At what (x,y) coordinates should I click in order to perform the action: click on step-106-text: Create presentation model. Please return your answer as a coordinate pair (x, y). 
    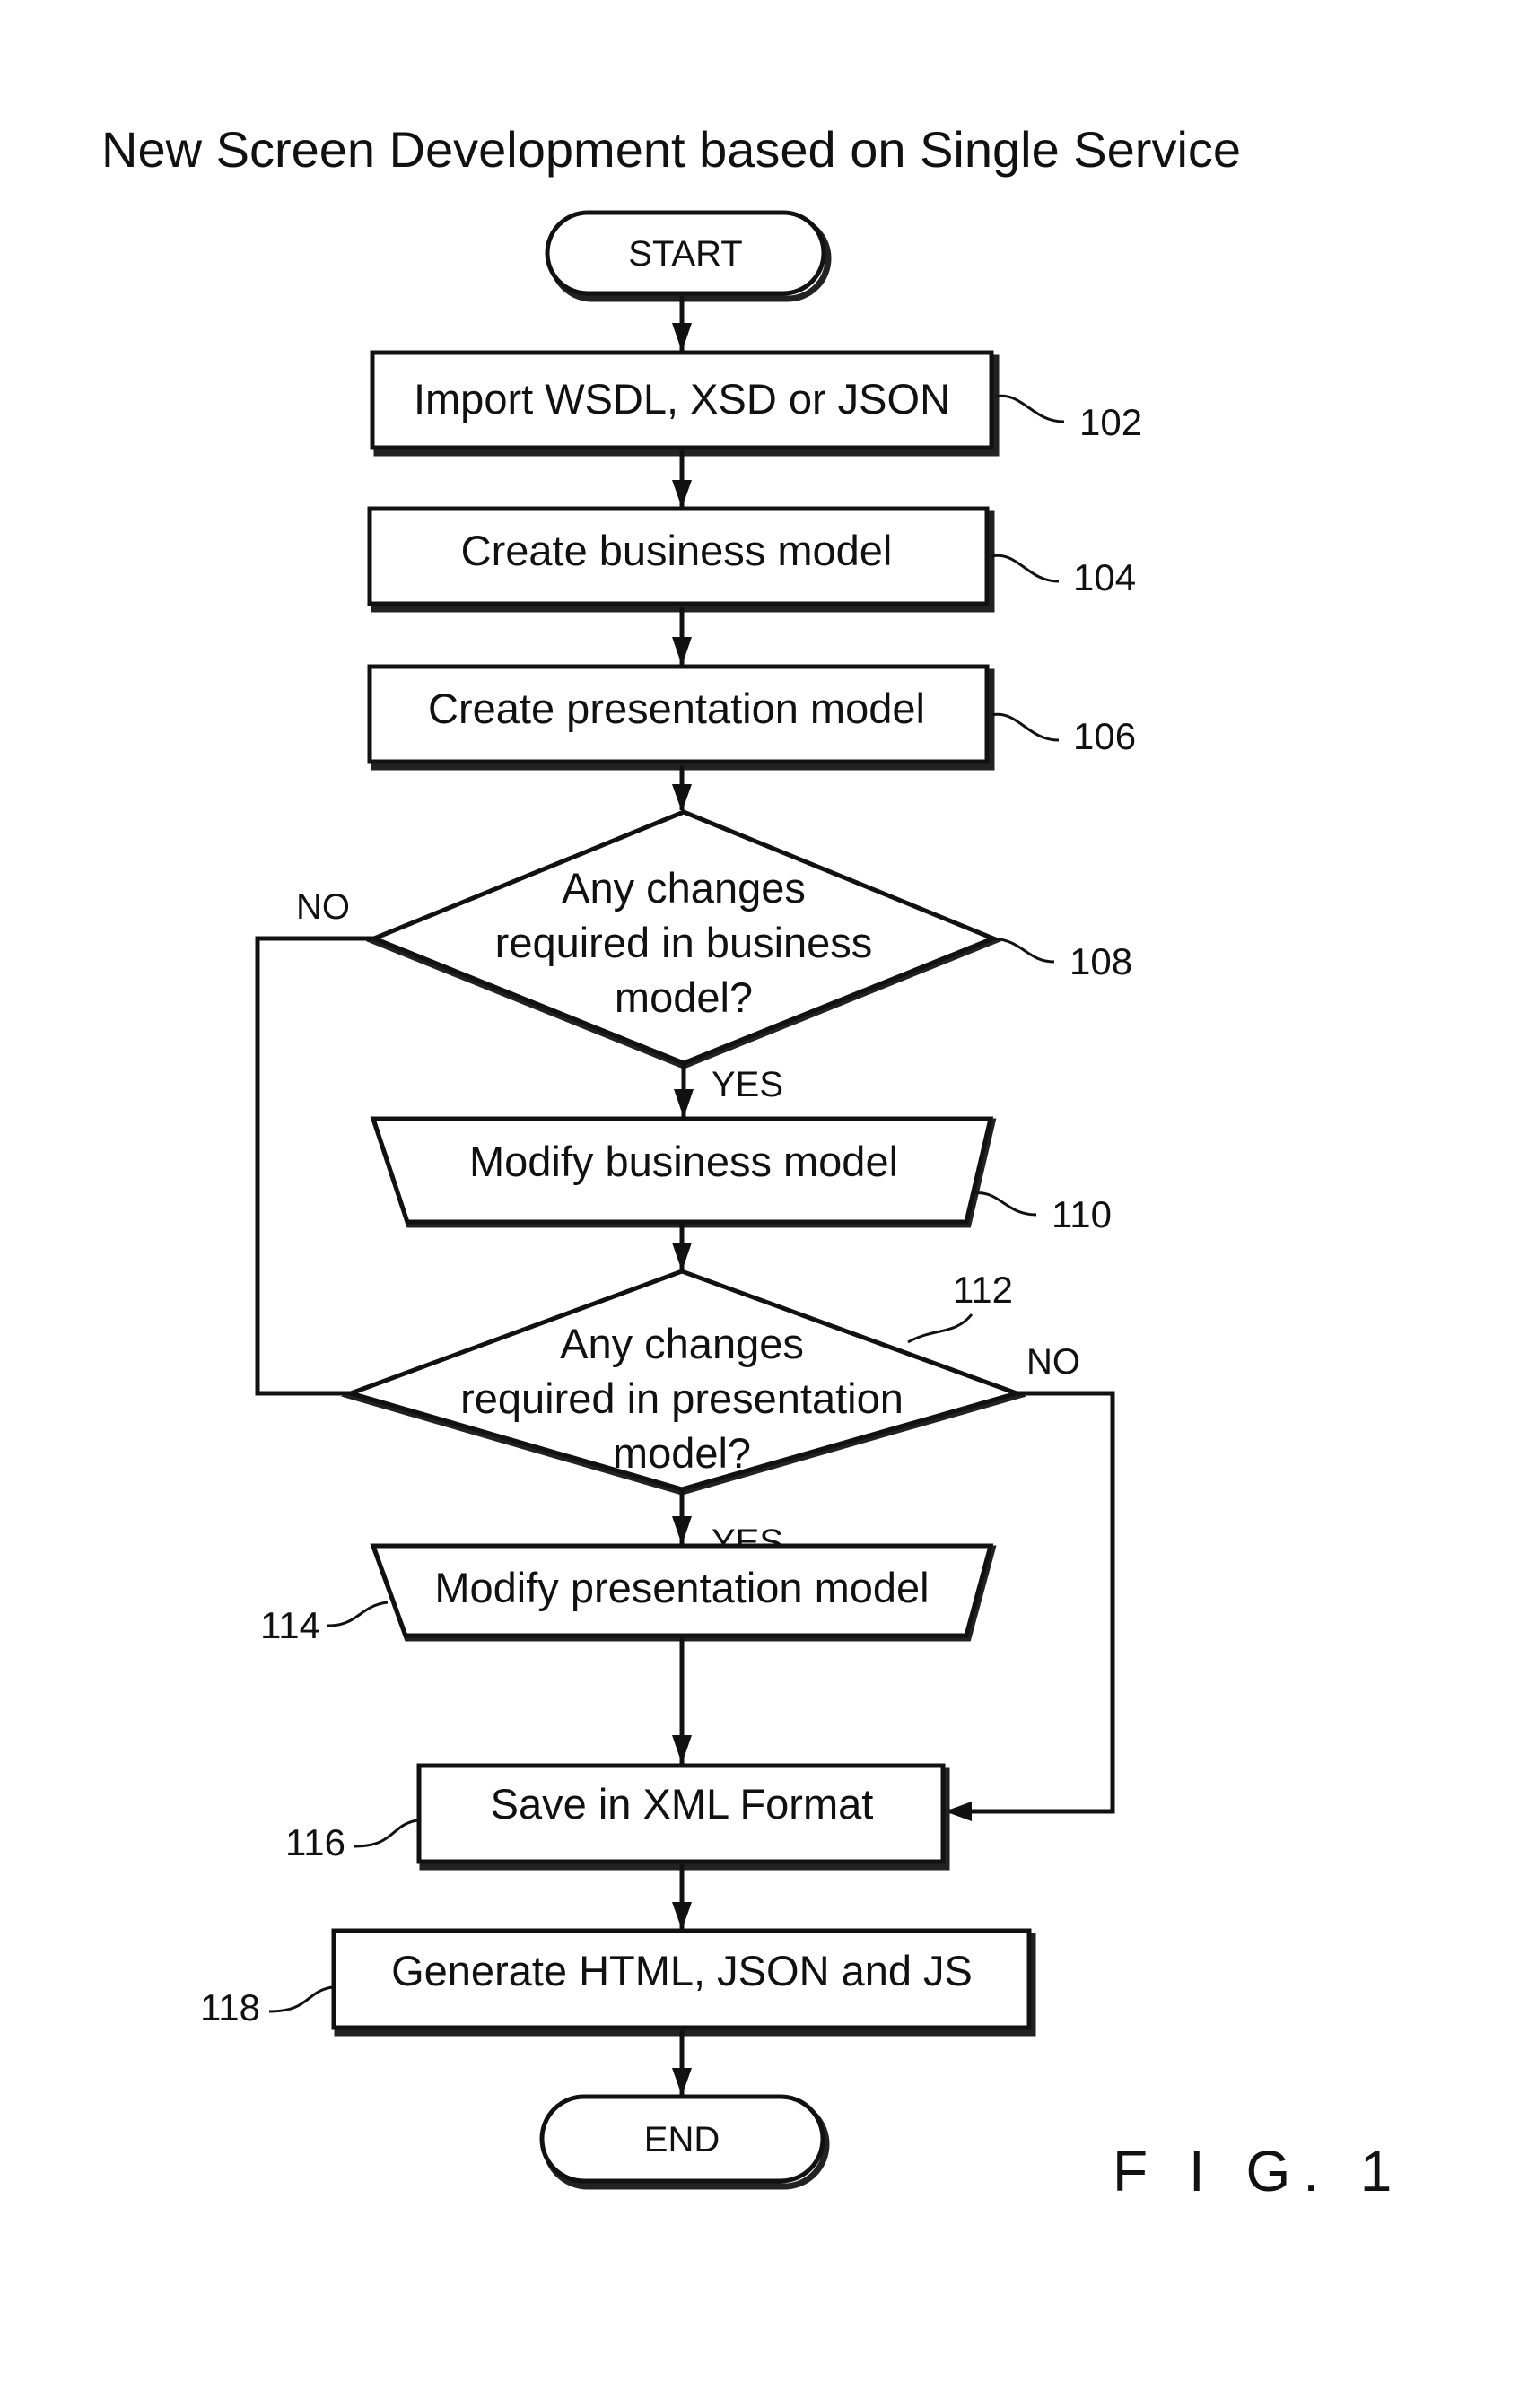
    Looking at the image, I should click on (676, 708).